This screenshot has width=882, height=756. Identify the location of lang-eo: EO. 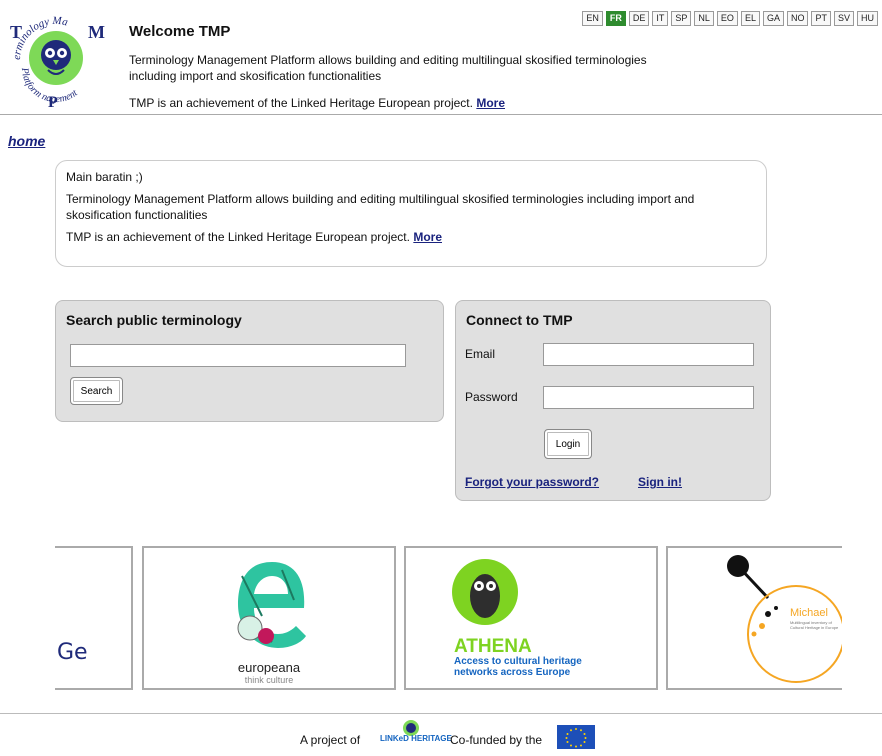
(727, 18).